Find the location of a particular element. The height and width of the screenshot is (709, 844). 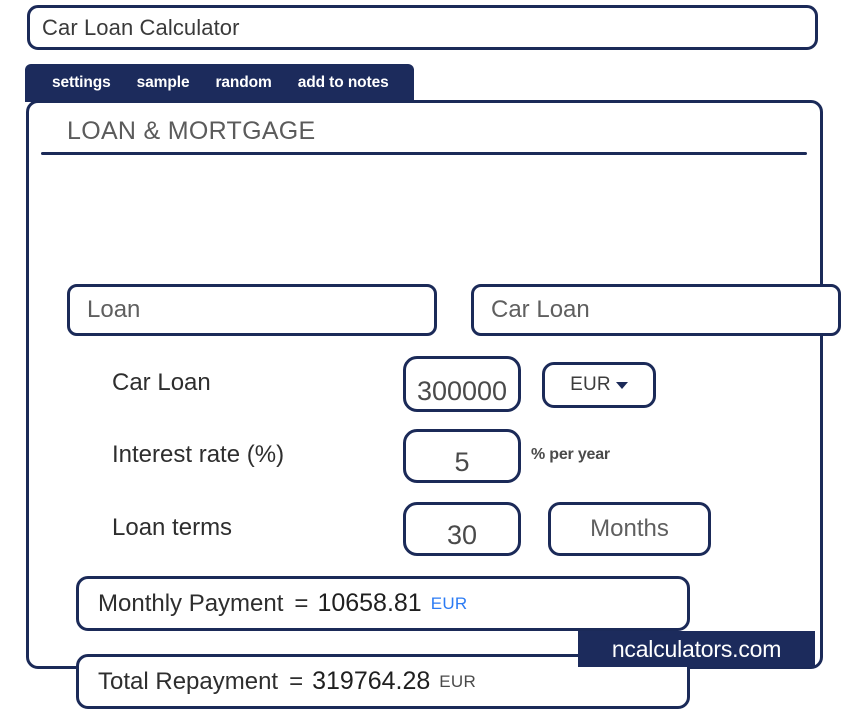

monthly-payment-result: Monthly Payment = 10658.81 EUR is located at coordinates (383, 603).